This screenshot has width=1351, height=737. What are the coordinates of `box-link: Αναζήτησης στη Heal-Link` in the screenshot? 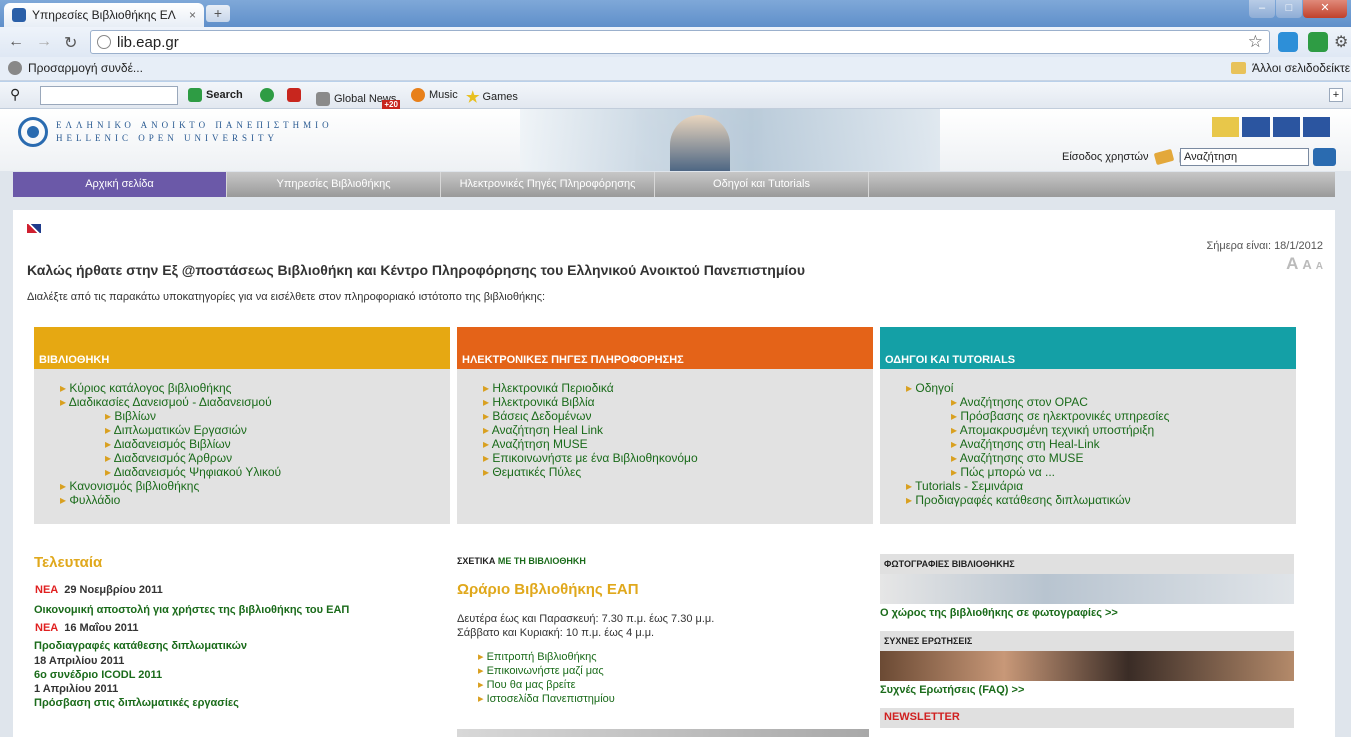 It's located at (1101, 444).